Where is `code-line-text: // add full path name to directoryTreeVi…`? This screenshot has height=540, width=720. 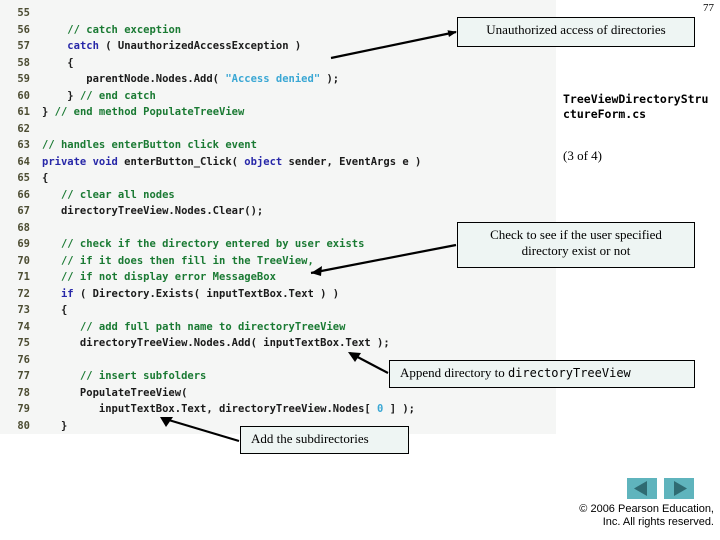 code-line-text: // add full path name to directoryTreeVi… is located at coordinates (188, 327).